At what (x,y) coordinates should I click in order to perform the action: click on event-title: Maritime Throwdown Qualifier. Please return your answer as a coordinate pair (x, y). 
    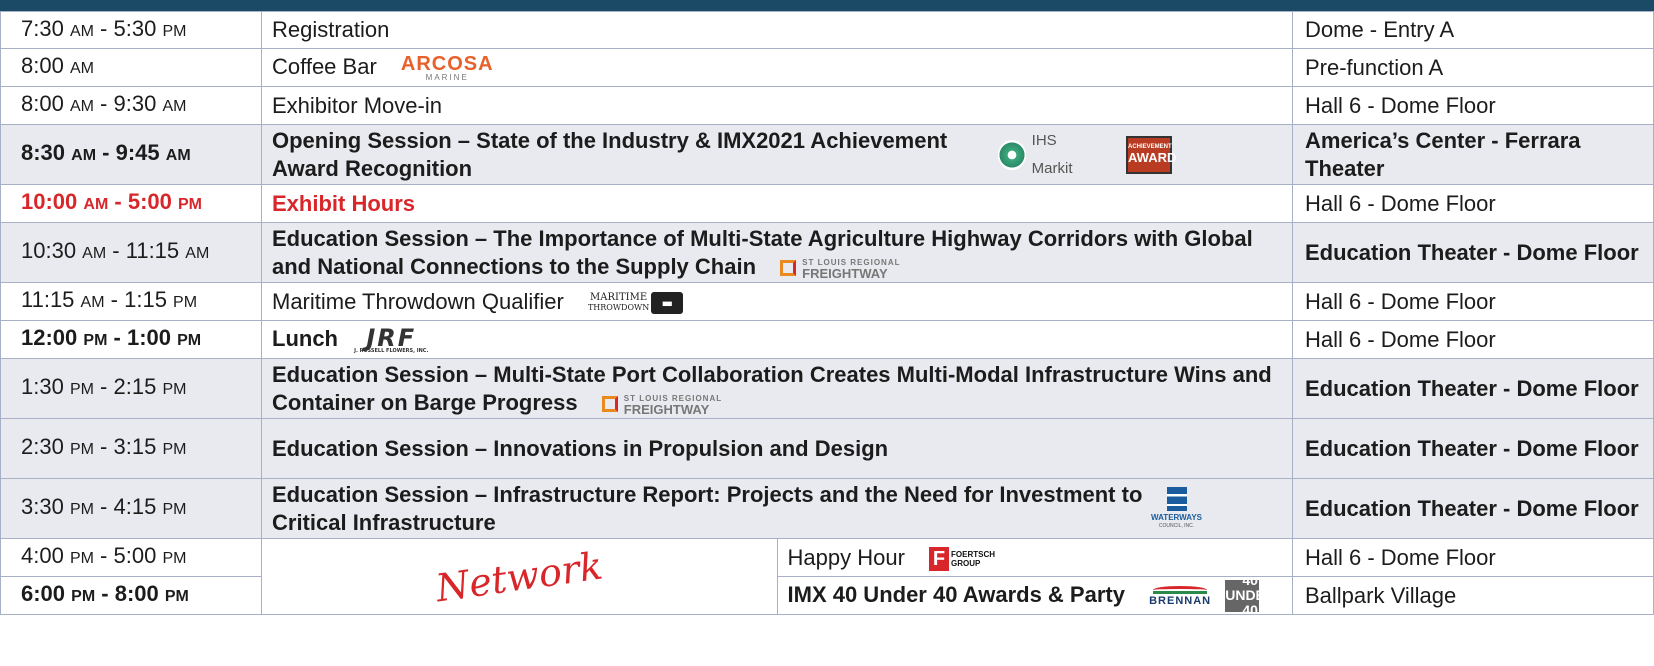
    Looking at the image, I should click on (418, 301).